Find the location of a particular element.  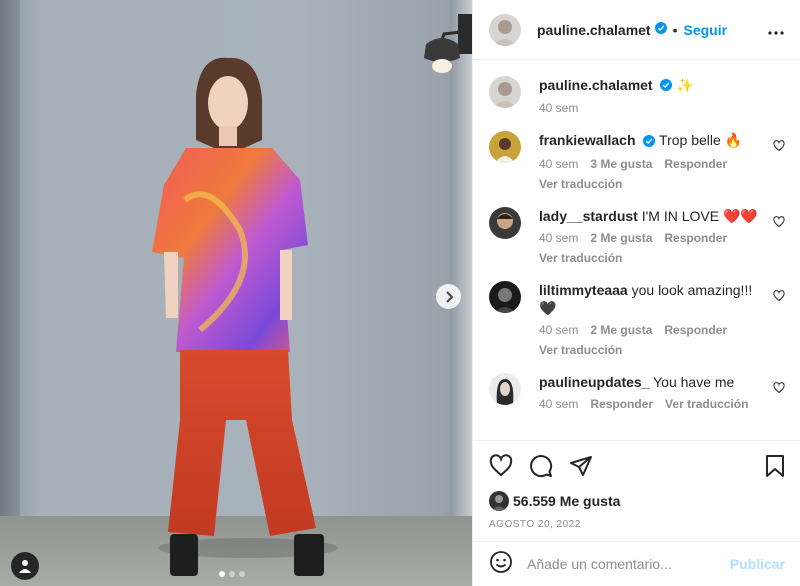

next-slide-button is located at coordinates (448, 296).